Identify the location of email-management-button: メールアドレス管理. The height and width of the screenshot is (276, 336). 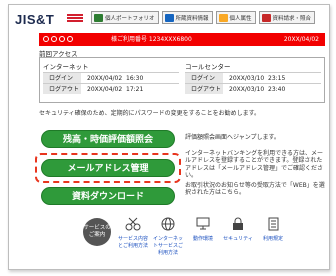
(108, 168).